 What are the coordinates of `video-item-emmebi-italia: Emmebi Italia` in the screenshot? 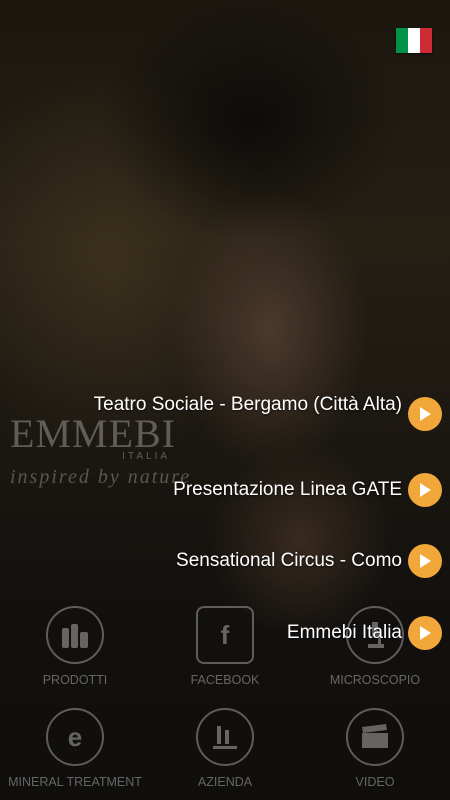 It's located at (257, 632).